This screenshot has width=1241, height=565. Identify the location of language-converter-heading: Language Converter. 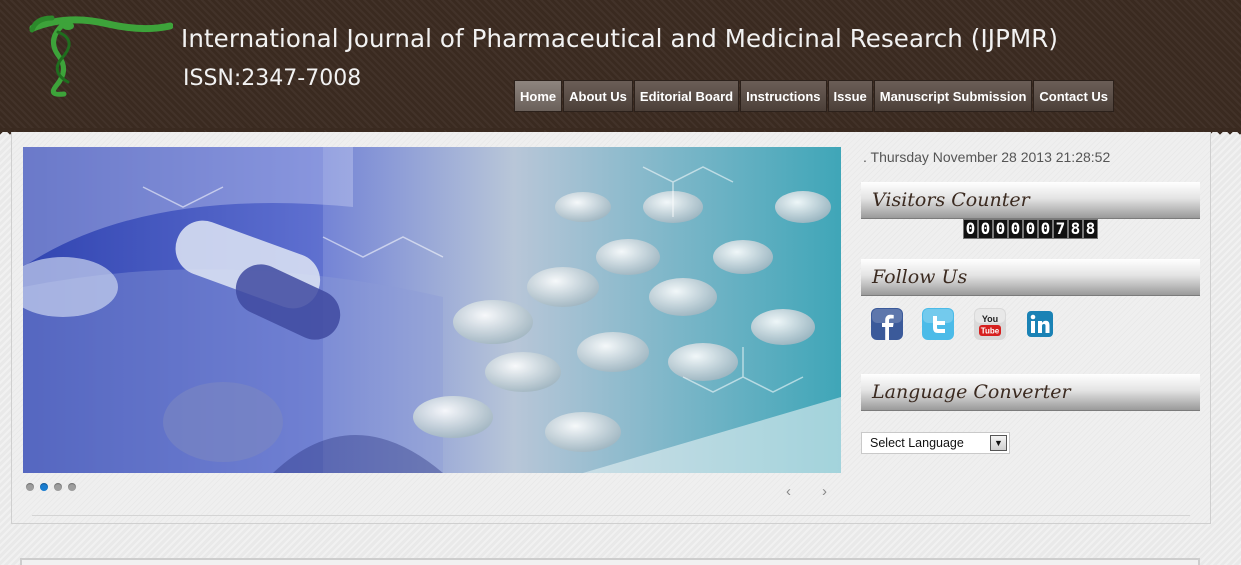
(1030, 392).